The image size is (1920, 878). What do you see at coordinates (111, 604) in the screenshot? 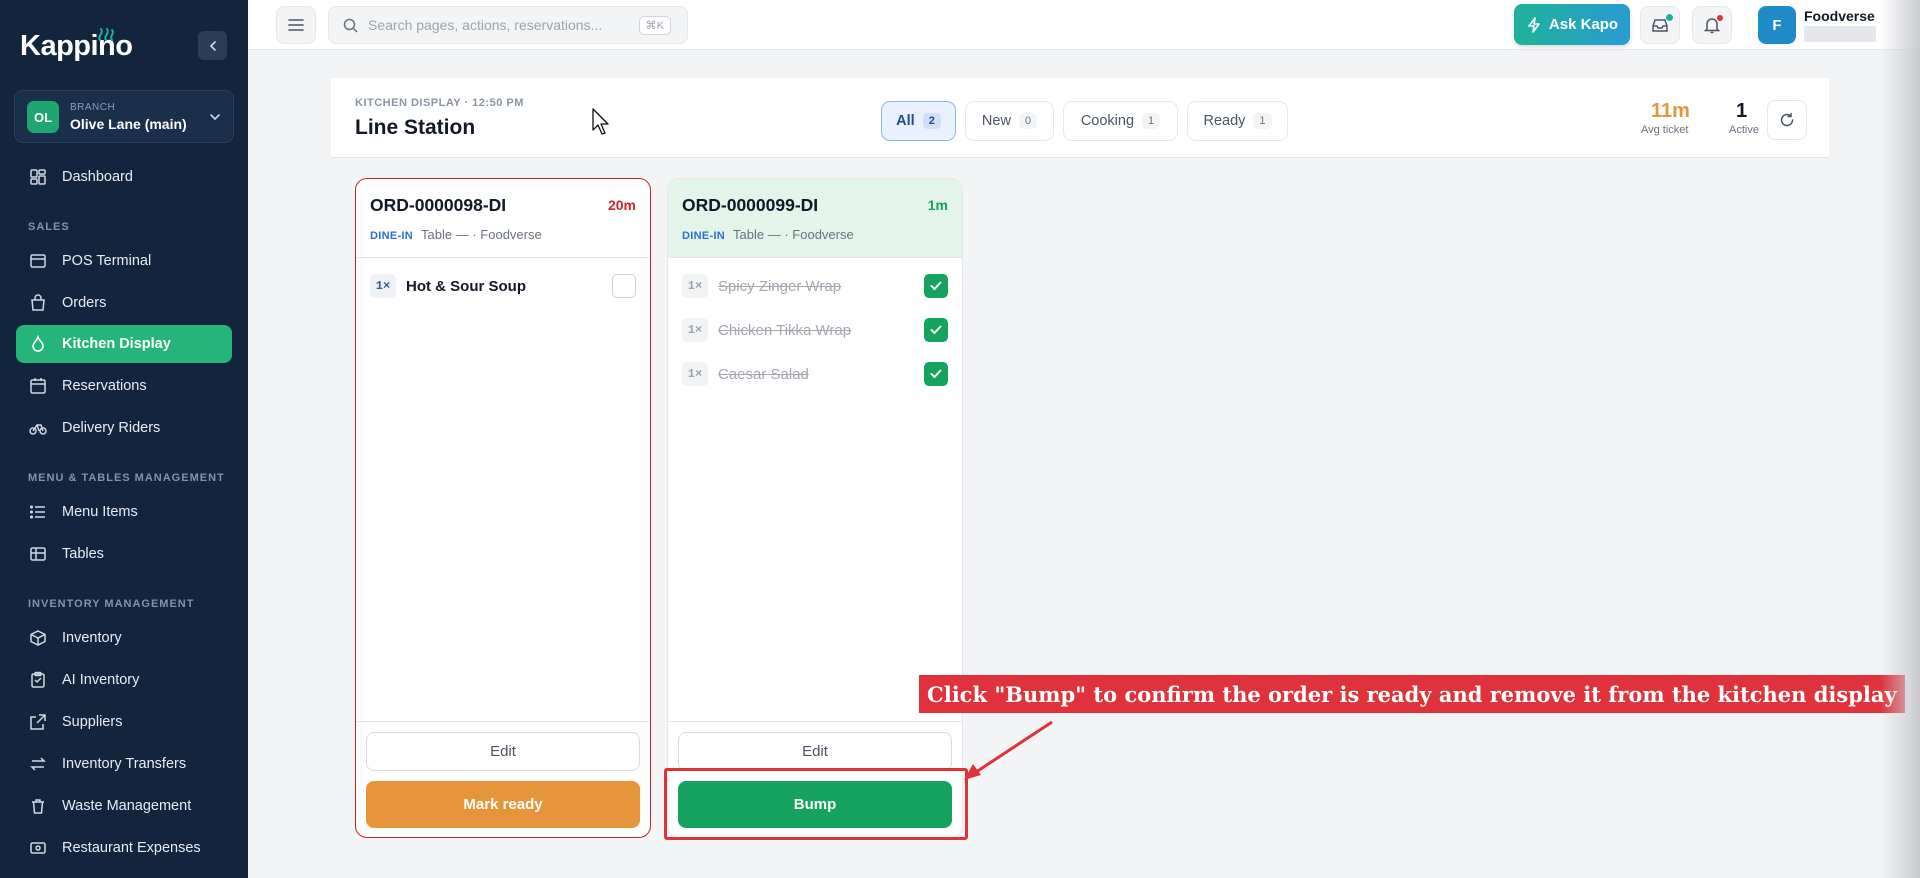
I see `nav-section-inventory: INVENTORY MANAGEMENT` at bounding box center [111, 604].